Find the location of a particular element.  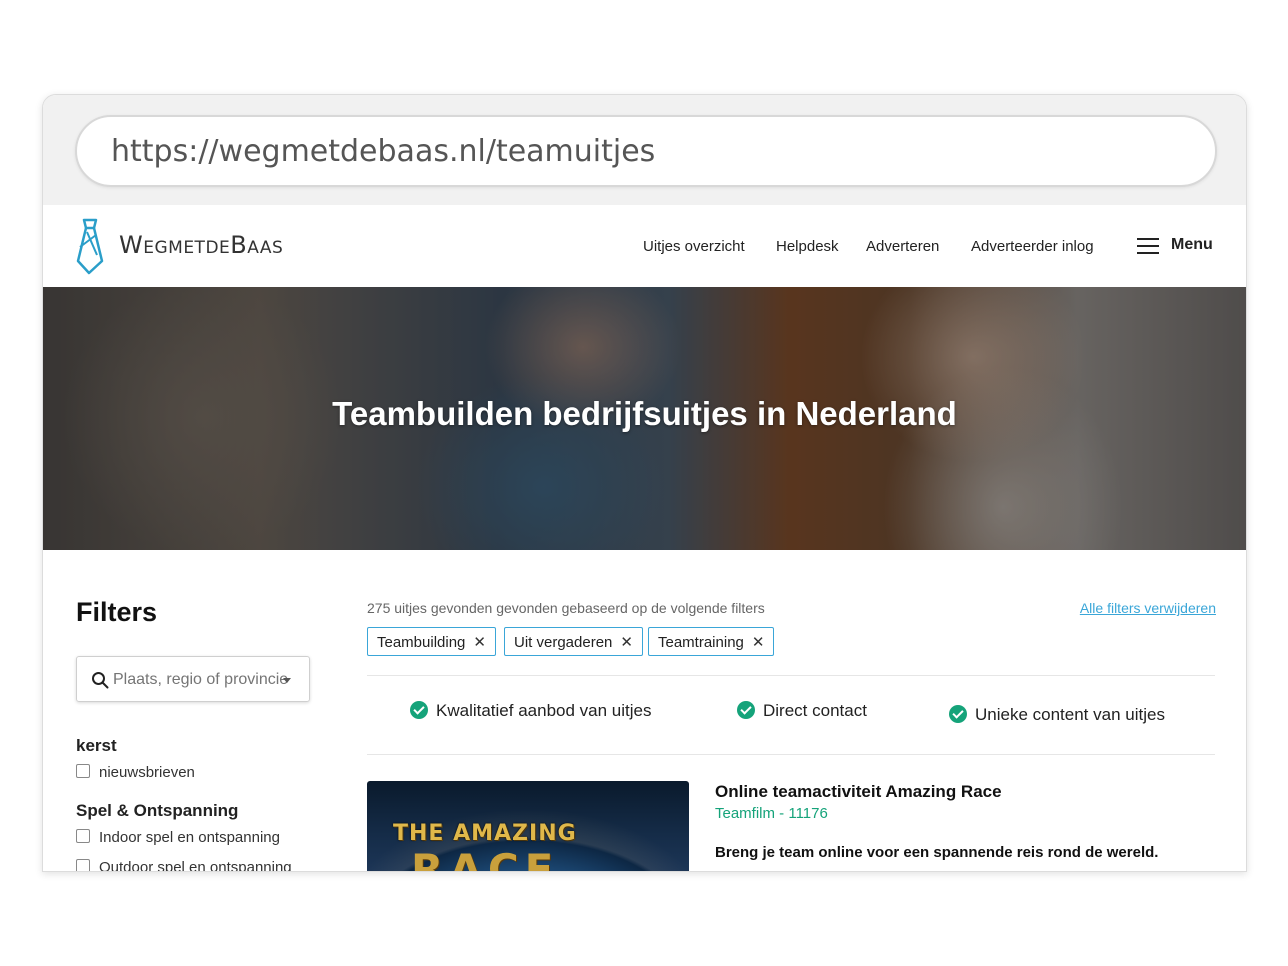

usp-label: Kwalitatief aanbod van uitjes is located at coordinates (544, 710).